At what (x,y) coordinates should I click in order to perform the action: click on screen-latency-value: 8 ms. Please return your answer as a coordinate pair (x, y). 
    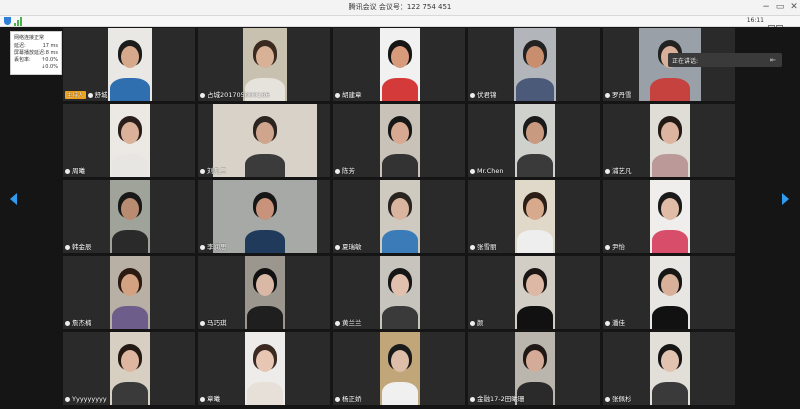
    Looking at the image, I should click on (51, 53).